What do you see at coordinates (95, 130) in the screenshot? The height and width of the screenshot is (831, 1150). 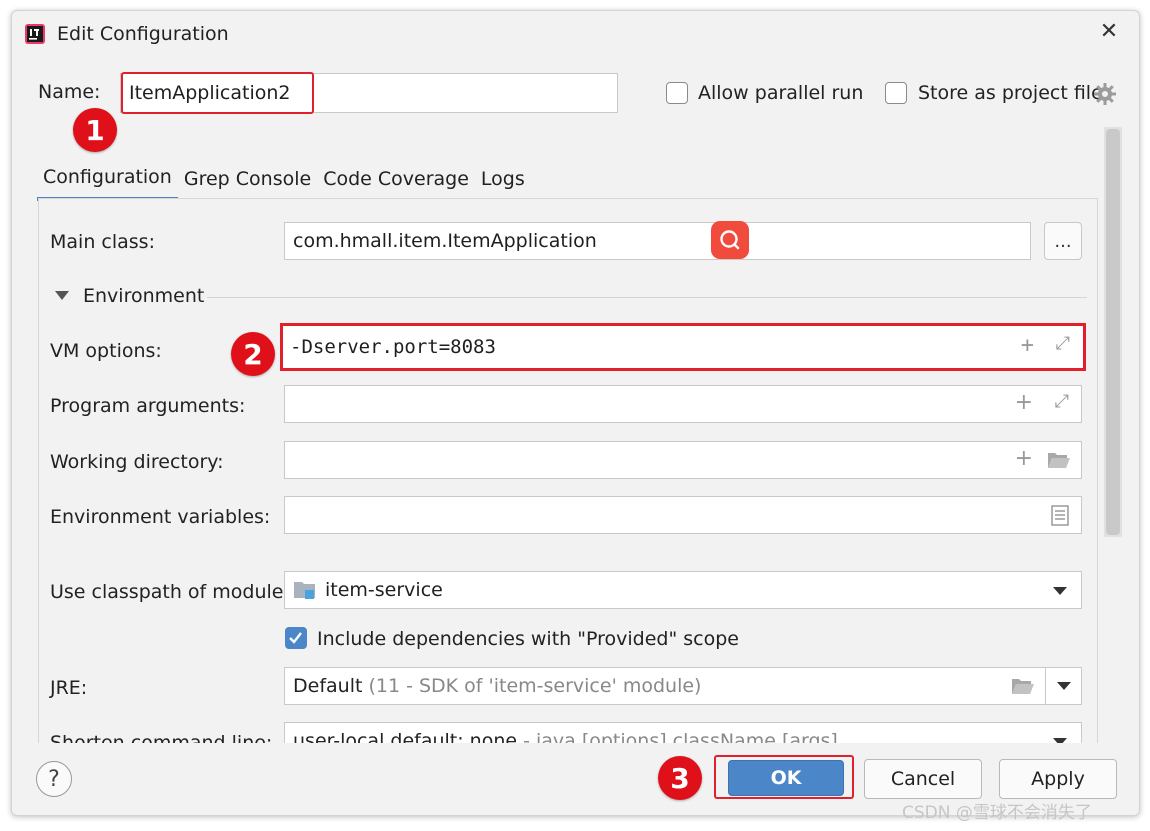 I see `annotation-badge-1: 1` at bounding box center [95, 130].